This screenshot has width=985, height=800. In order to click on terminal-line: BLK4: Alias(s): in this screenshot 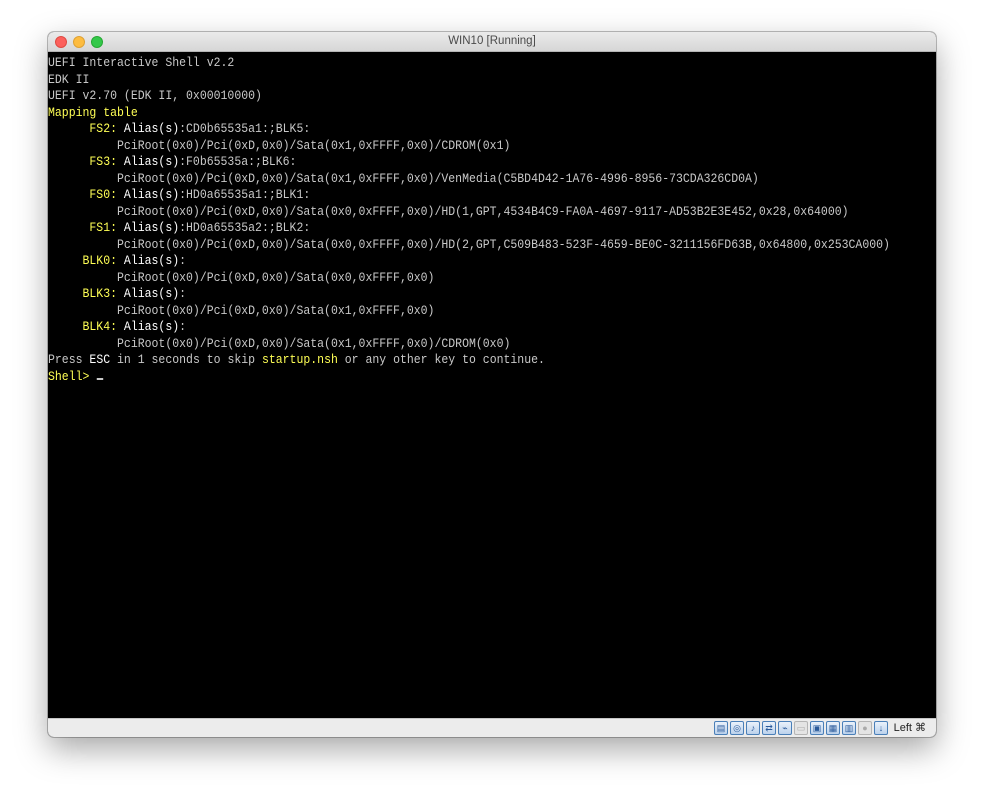, I will do `click(469, 327)`.